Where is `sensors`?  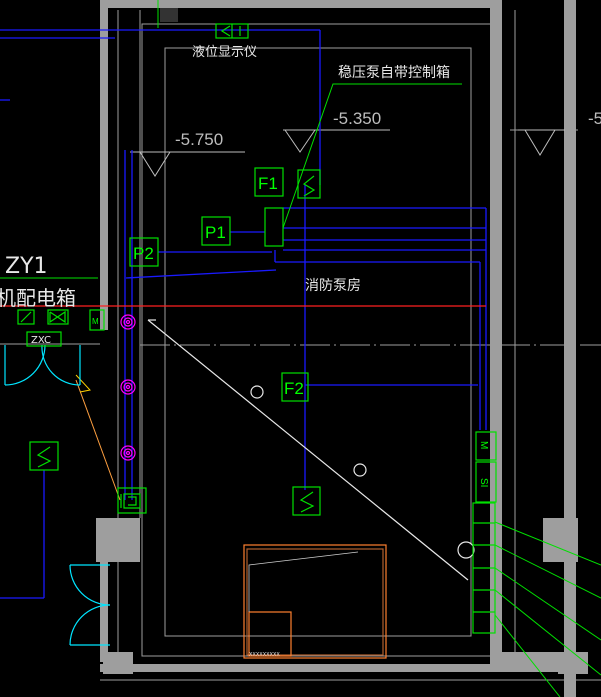 sensors is located at coordinates (128, 387).